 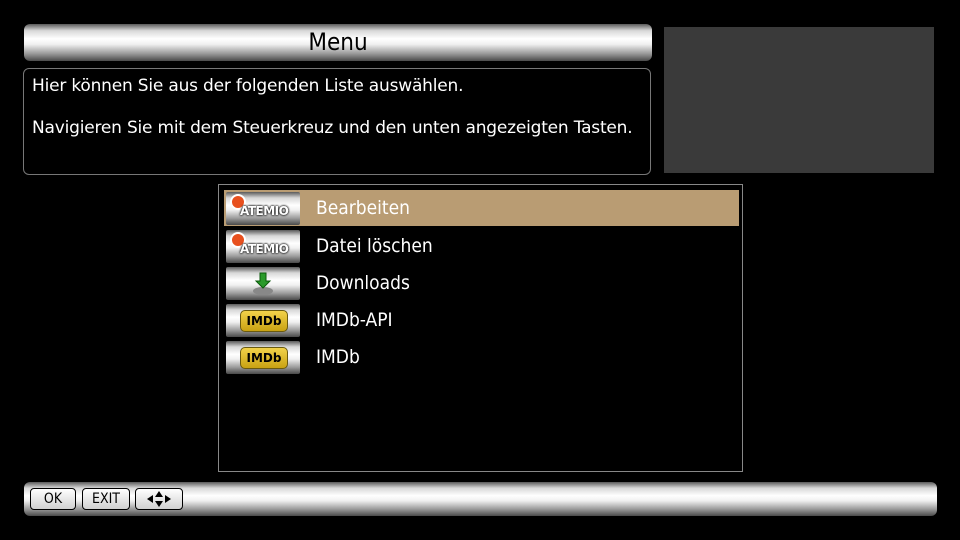 What do you see at coordinates (799, 100) in the screenshot?
I see `preview-panel` at bounding box center [799, 100].